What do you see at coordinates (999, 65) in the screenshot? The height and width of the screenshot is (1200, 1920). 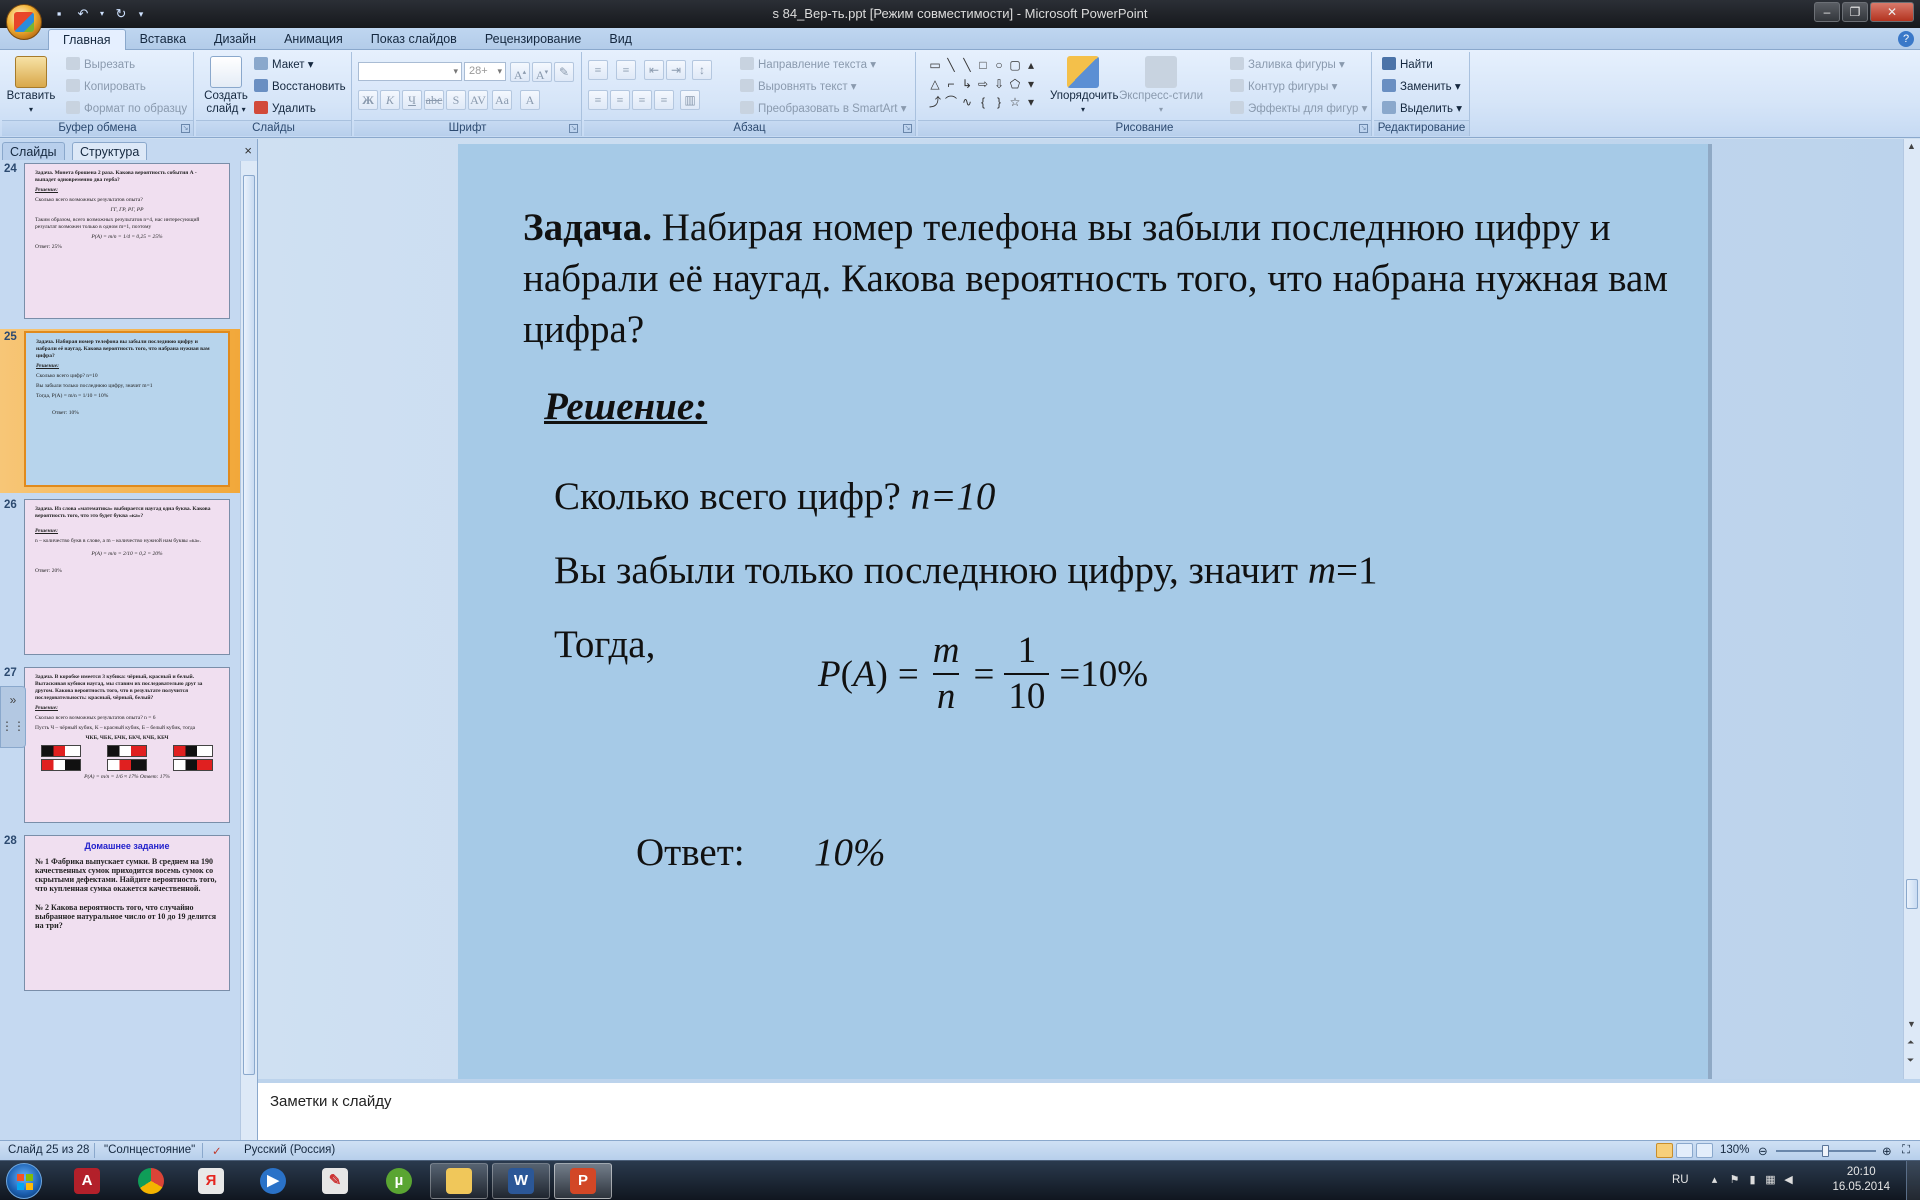 I see `oval-shape-icon: ○` at bounding box center [999, 65].